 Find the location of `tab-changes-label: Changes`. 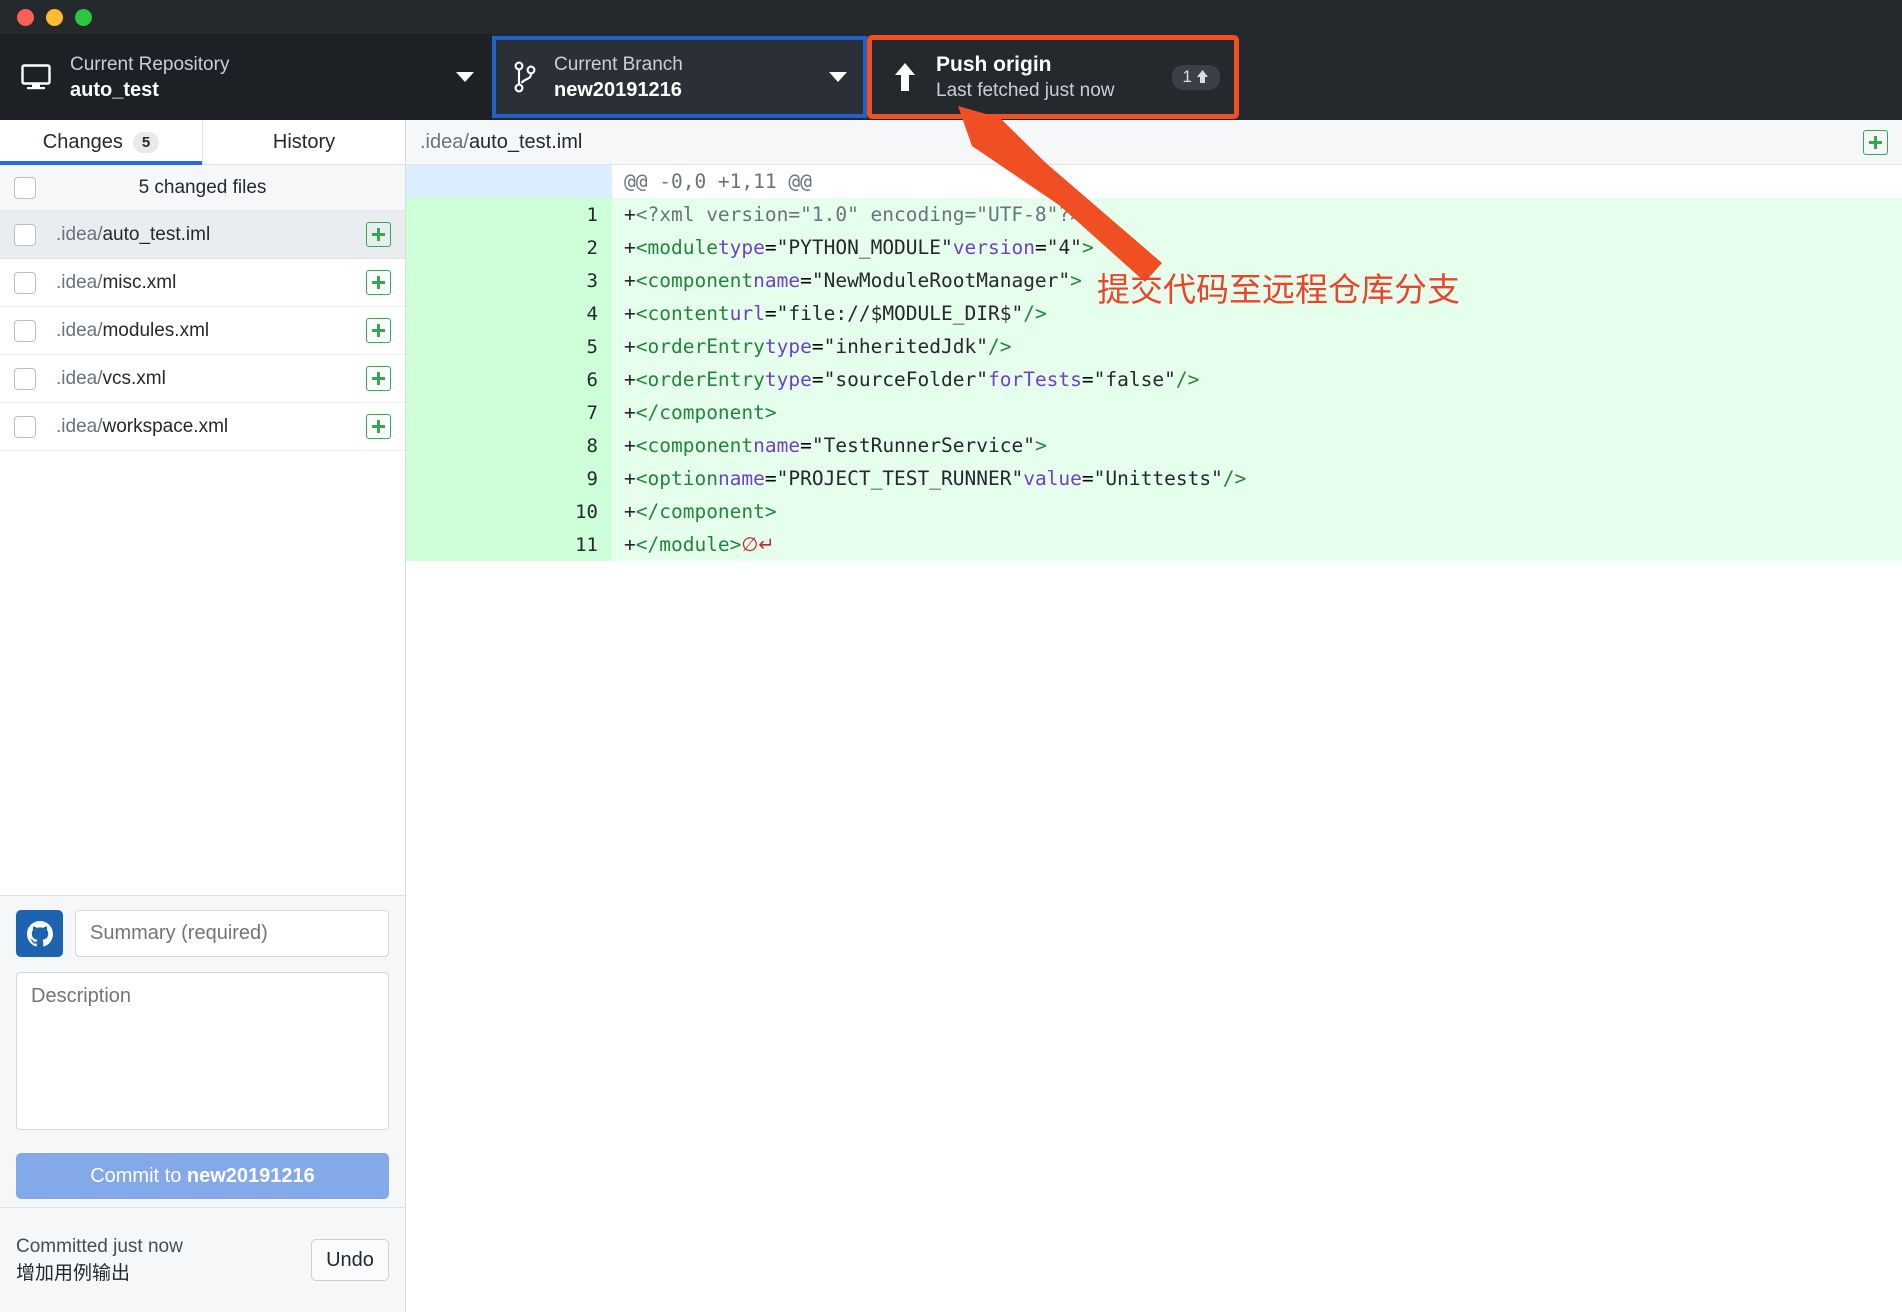

tab-changes-label: Changes is located at coordinates (82, 141).